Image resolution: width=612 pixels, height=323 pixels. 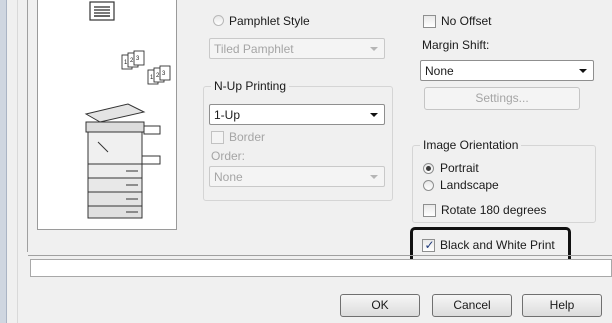 What do you see at coordinates (320, 255) in the screenshot?
I see `separator` at bounding box center [320, 255].